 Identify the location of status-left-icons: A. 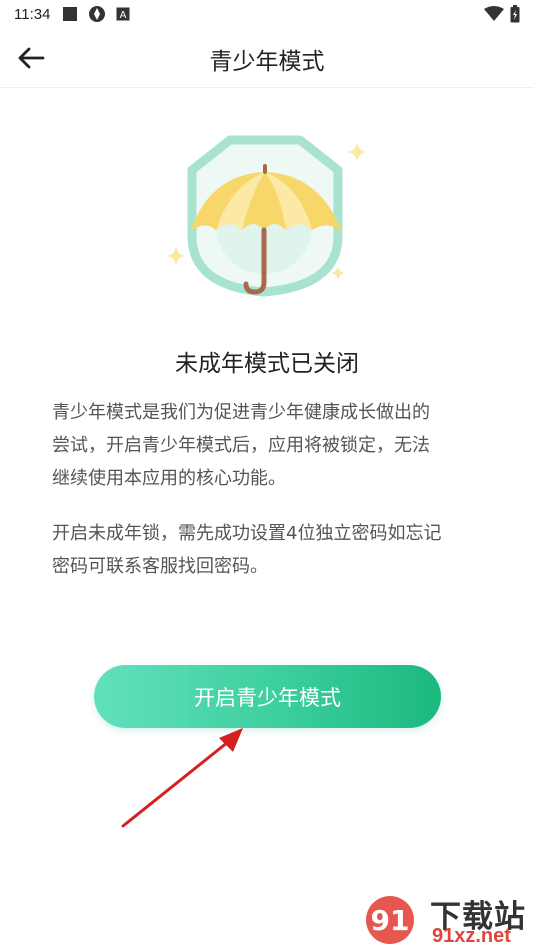
(96, 14).